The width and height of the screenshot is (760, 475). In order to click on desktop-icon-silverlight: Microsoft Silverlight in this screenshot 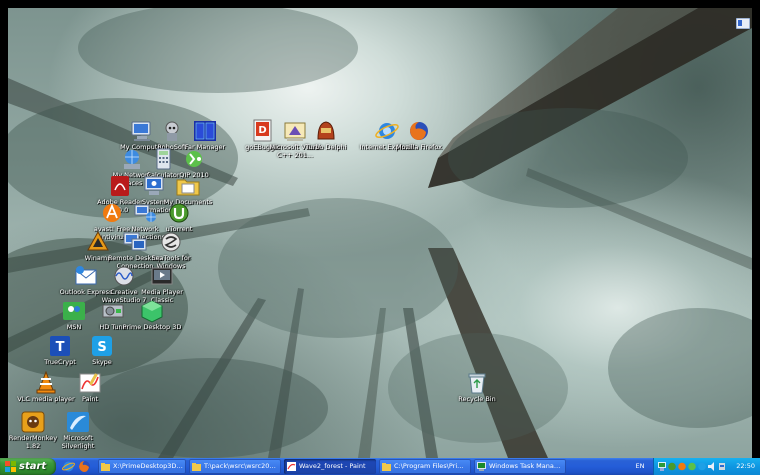, I will do `click(78, 430)`.